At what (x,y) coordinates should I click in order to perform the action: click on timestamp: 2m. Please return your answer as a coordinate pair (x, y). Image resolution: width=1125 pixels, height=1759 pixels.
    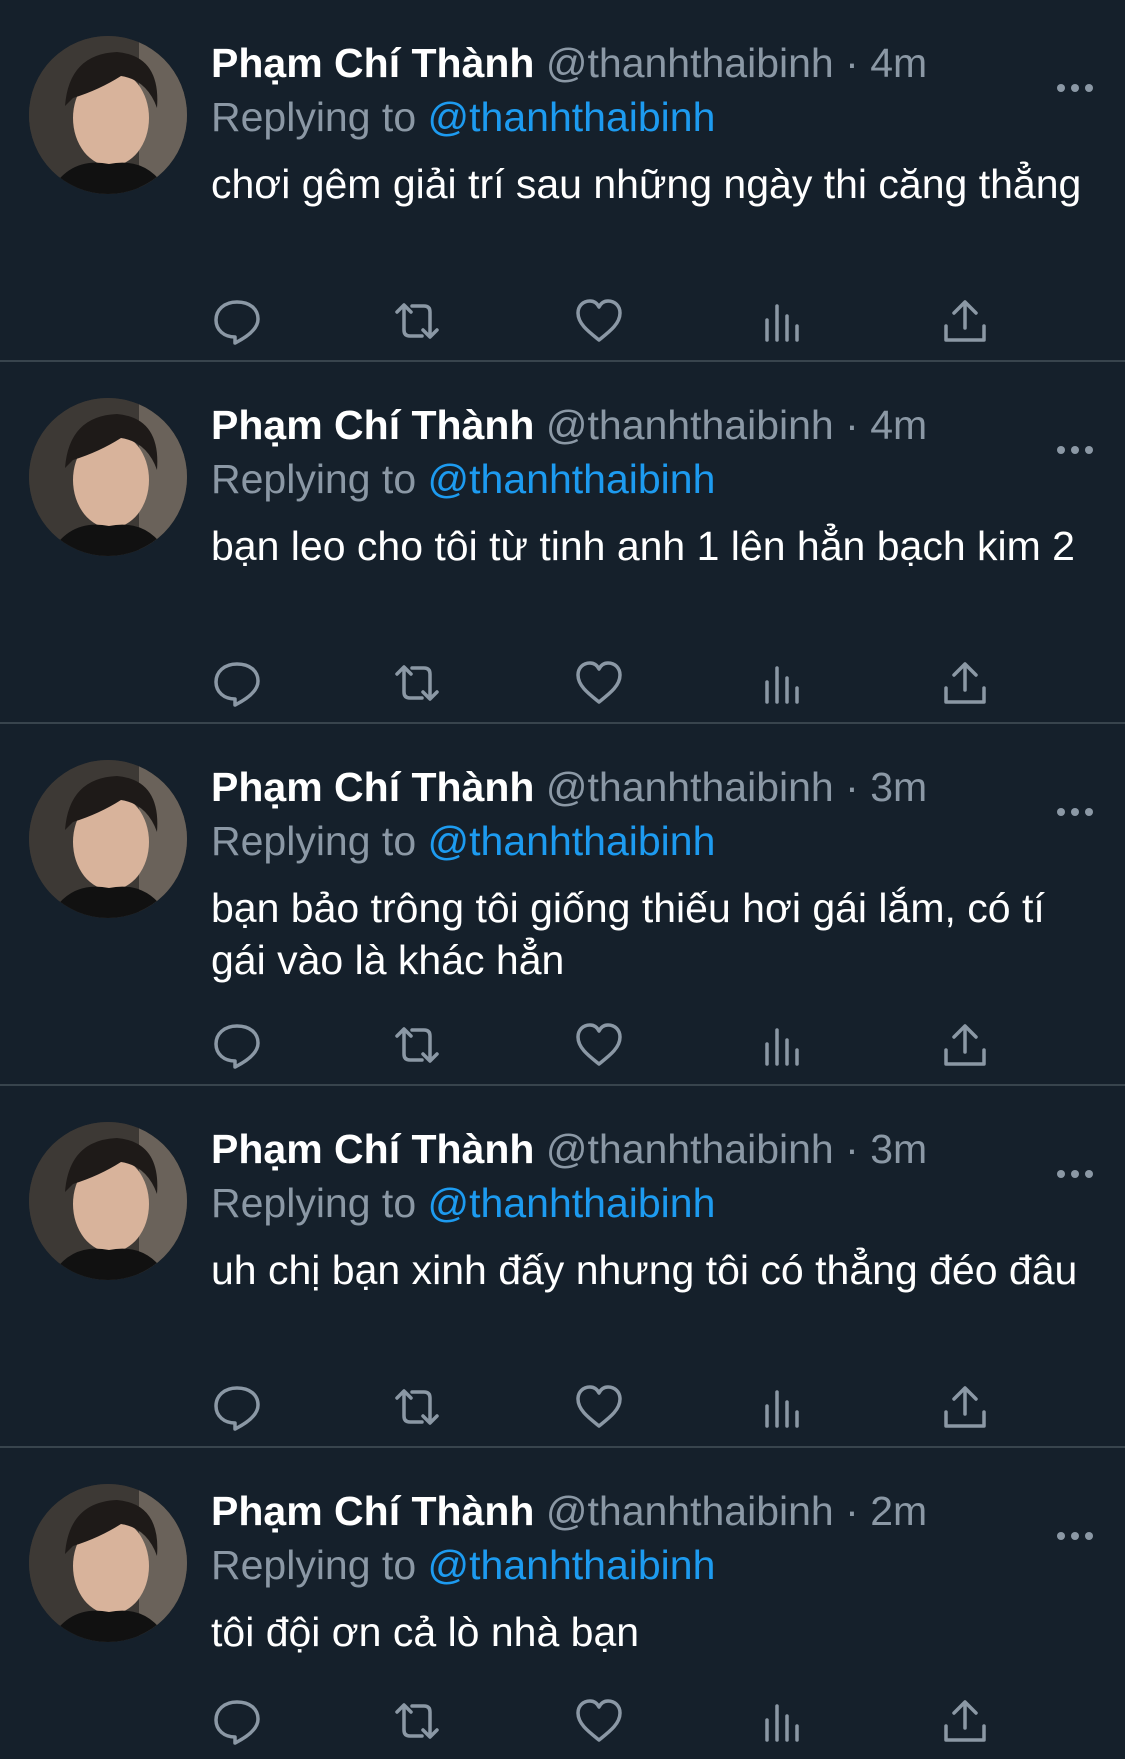
    Looking at the image, I should click on (898, 1511).